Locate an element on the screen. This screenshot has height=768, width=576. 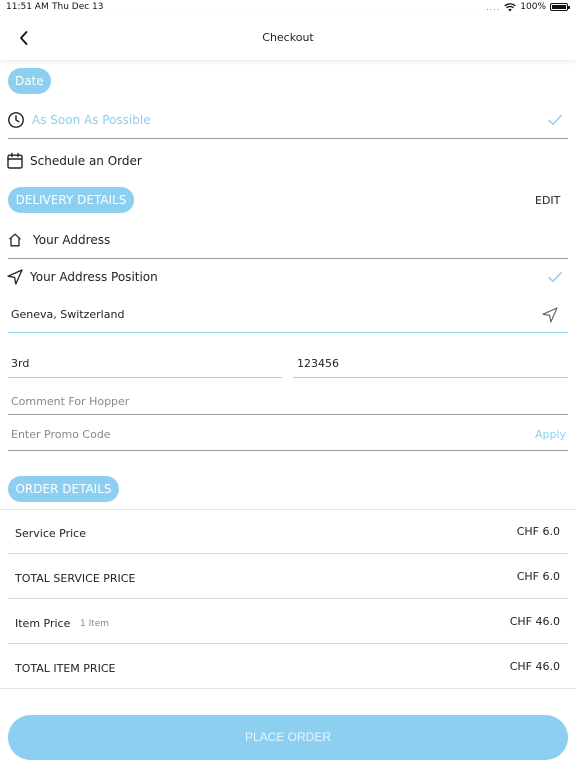
calendar-icon is located at coordinates (15, 160).